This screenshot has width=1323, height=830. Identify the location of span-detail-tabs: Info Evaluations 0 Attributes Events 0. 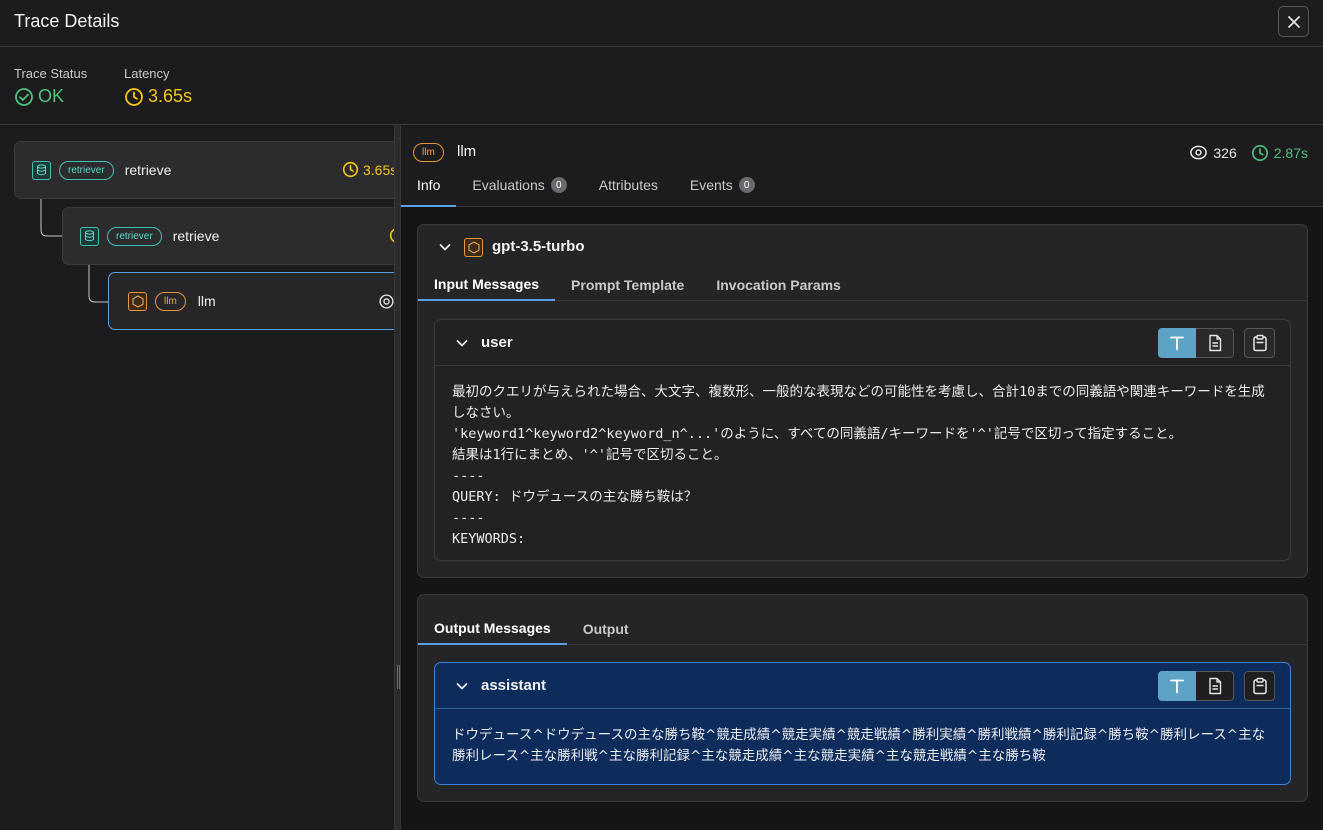
(862, 192).